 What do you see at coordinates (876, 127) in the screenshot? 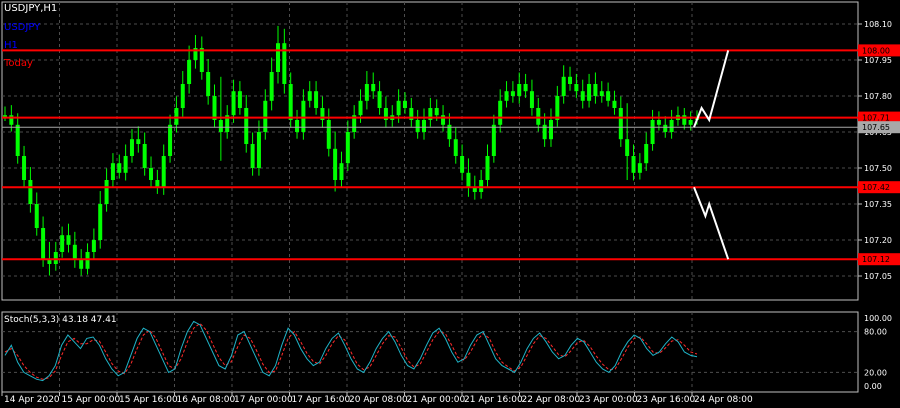
I see `current-price-label: 107.65` at bounding box center [876, 127].